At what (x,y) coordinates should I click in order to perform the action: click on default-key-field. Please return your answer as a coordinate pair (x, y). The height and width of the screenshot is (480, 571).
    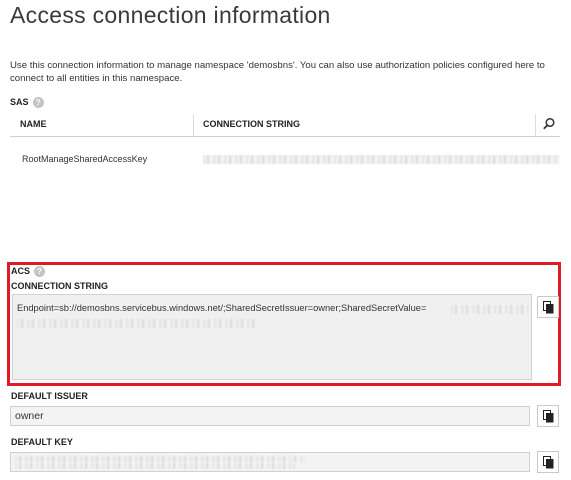
    Looking at the image, I should click on (270, 462).